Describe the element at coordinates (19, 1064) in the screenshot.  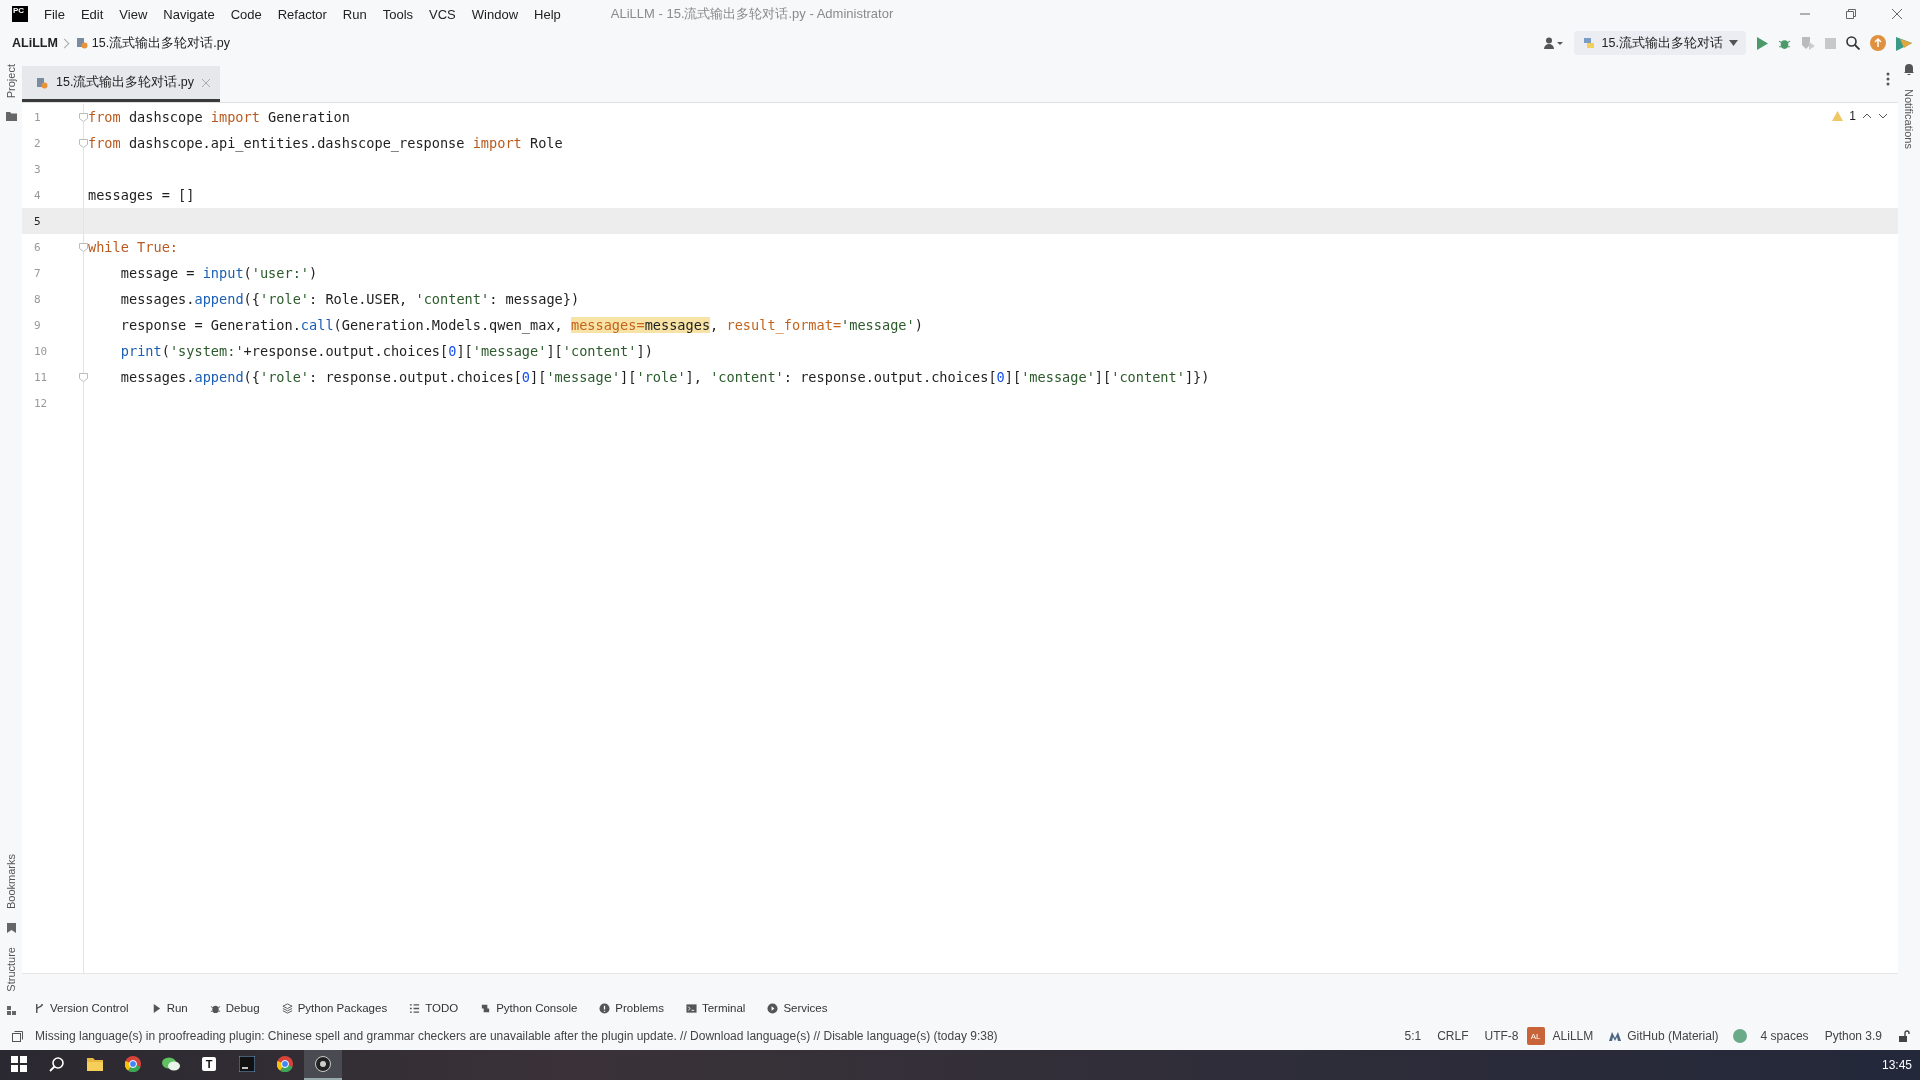
I see `windows-icon` at that location.